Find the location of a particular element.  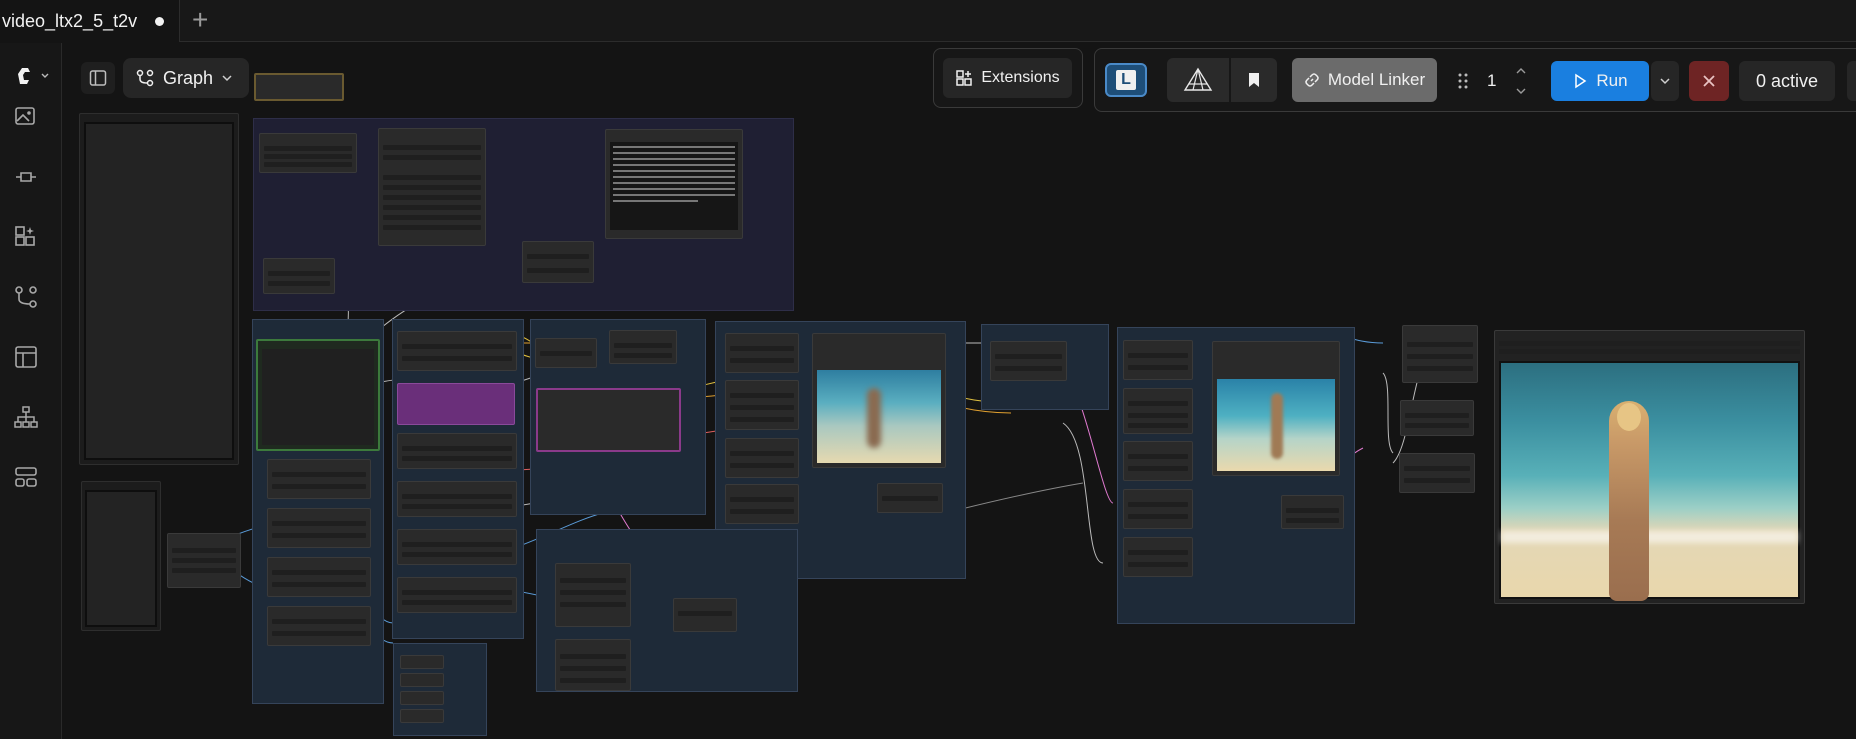

batch-count-stepper: 1 is located at coordinates (1504, 81).